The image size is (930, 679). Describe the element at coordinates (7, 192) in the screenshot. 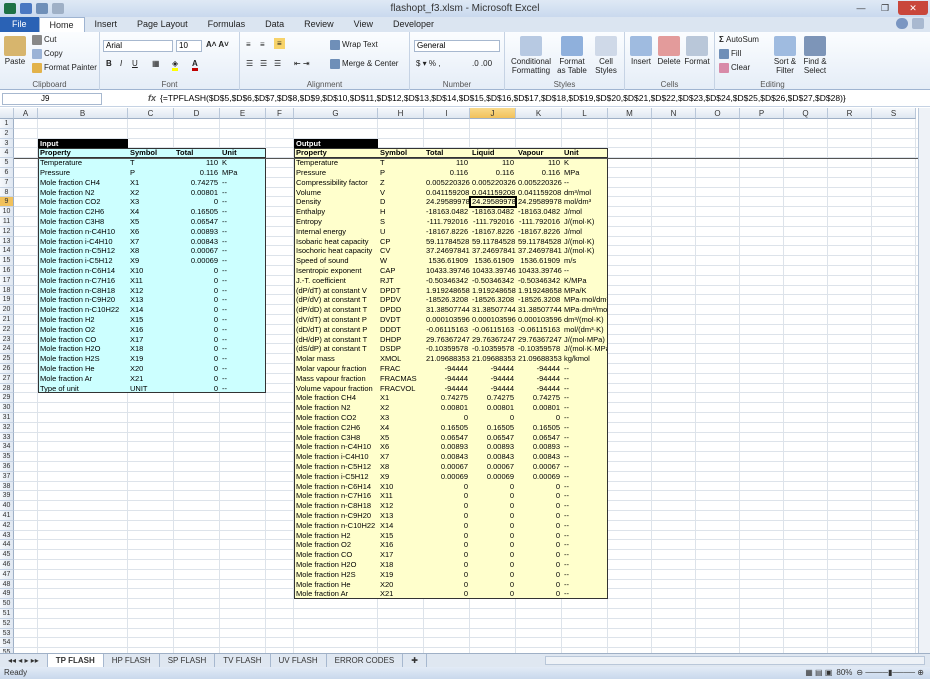

I see `row-header: 8` at that location.